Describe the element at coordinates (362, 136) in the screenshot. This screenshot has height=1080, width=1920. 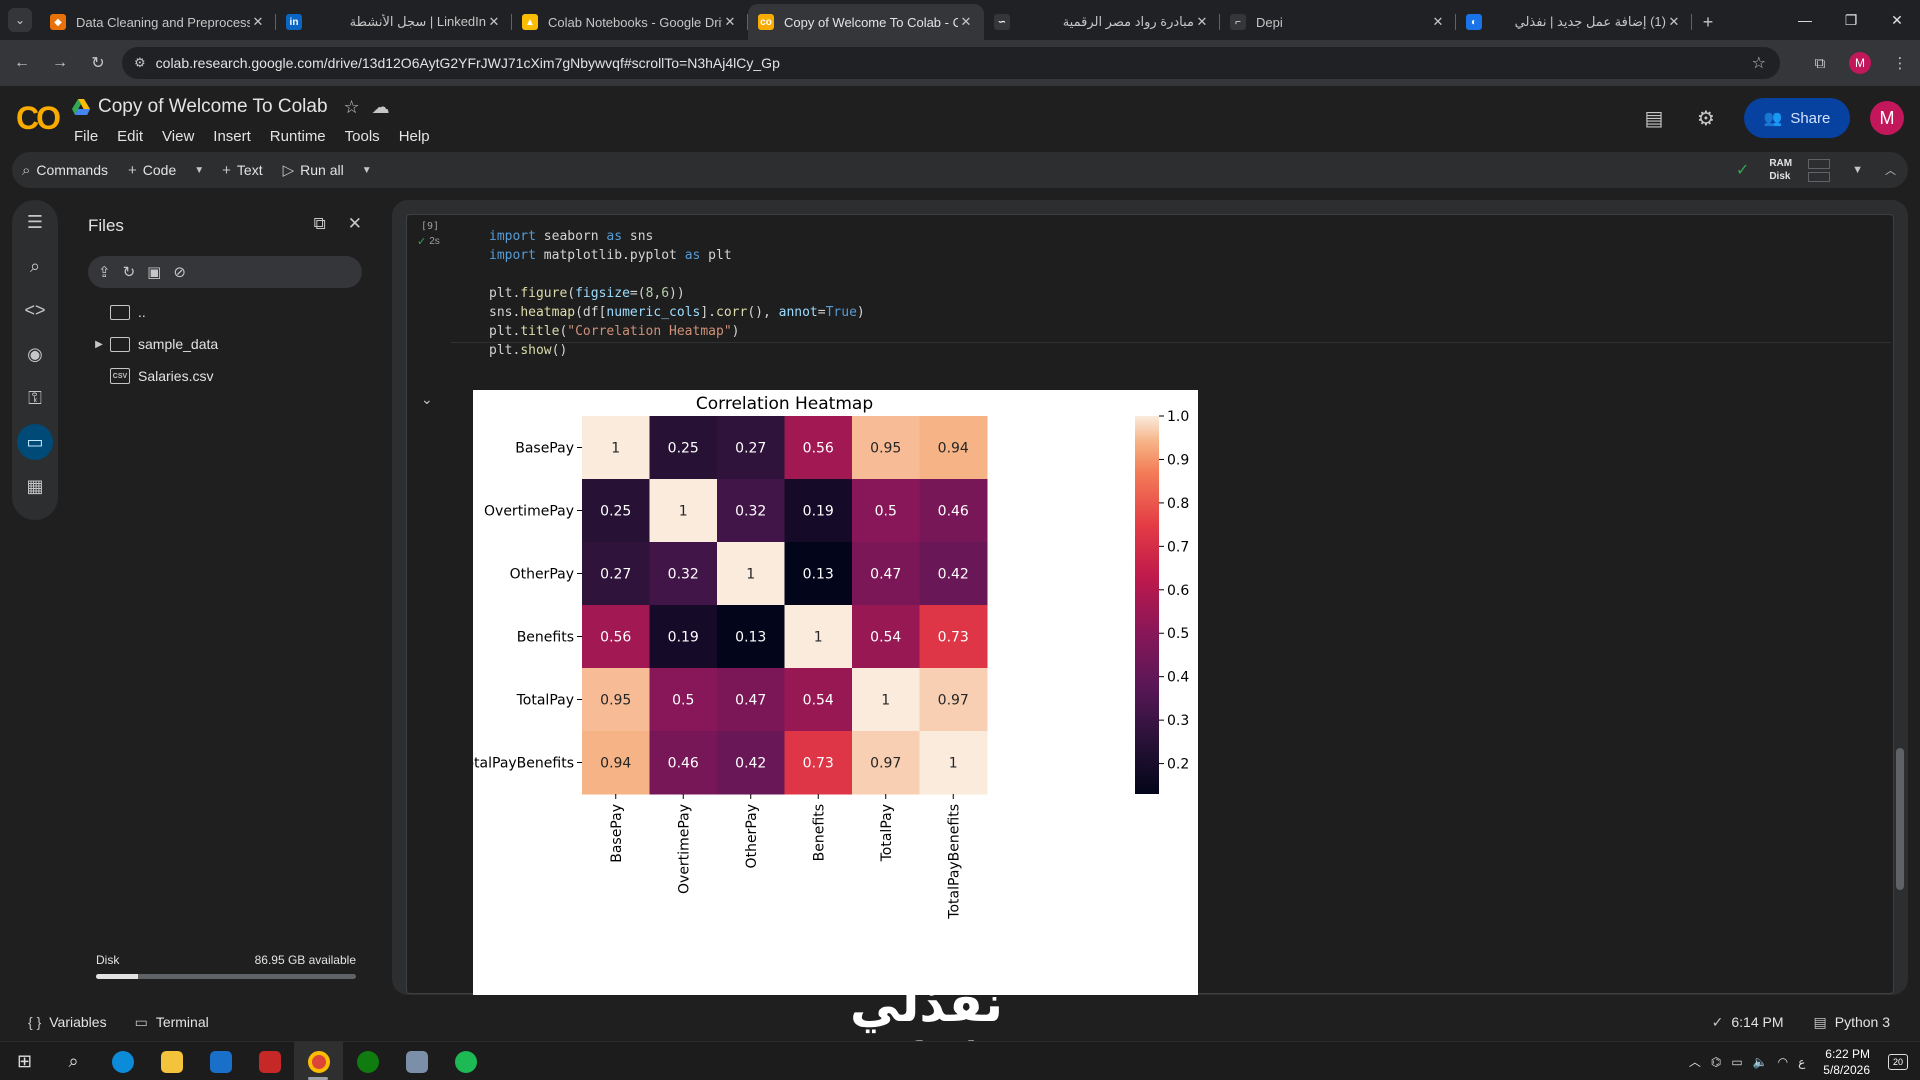
I see `menu-item-tools: Tools` at that location.